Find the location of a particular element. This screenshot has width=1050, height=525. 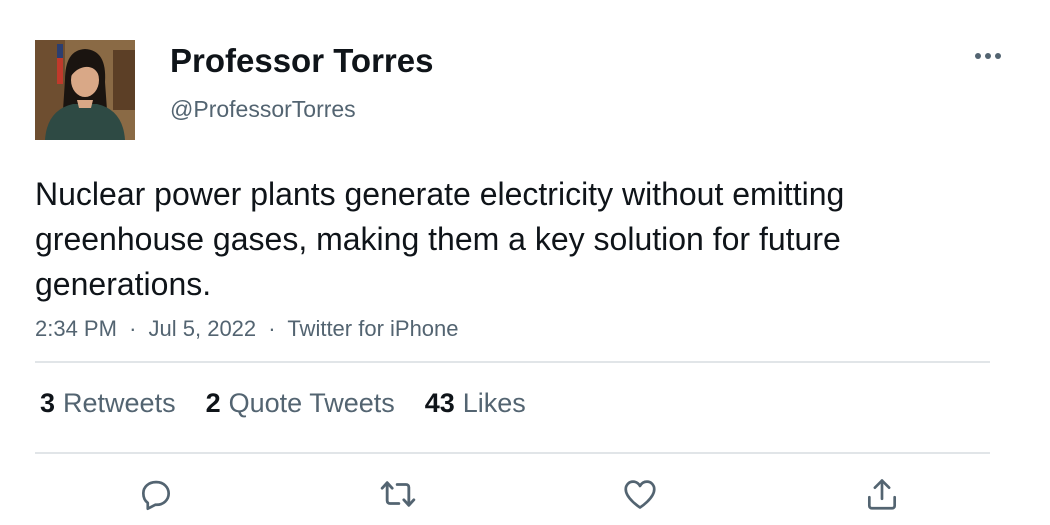

author-handle: @ProfessorTorres is located at coordinates (263, 109).